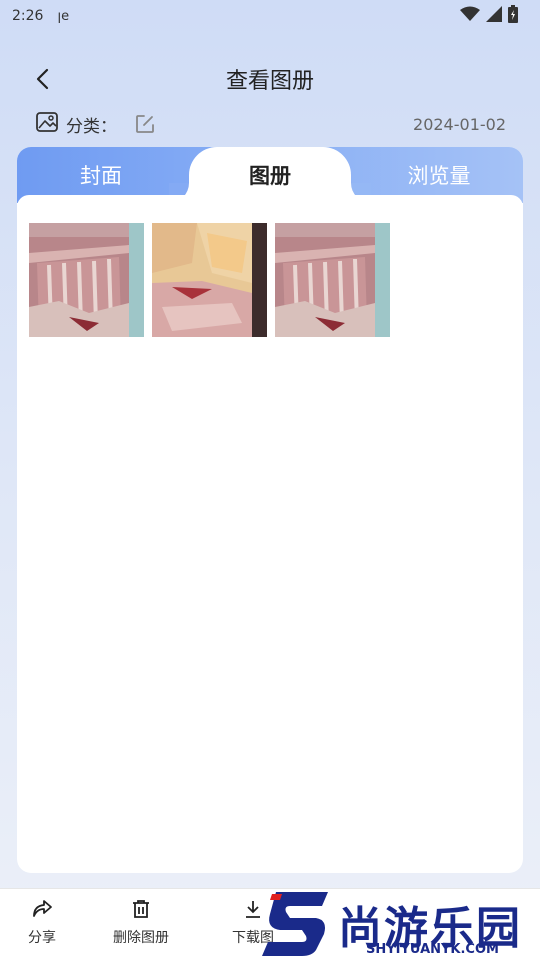 This screenshot has height=960, width=540. What do you see at coordinates (401, 925) in the screenshot?
I see `watermark: 尚游乐园 SHYIYUANYK.COM` at bounding box center [401, 925].